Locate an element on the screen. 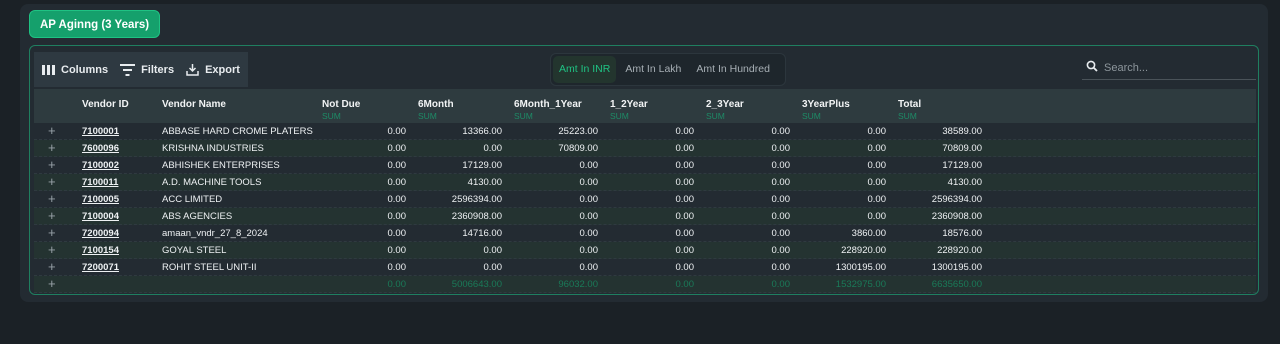 The image size is (1280, 344). header-6month-1year: 6Month_1Year is located at coordinates (548, 104).